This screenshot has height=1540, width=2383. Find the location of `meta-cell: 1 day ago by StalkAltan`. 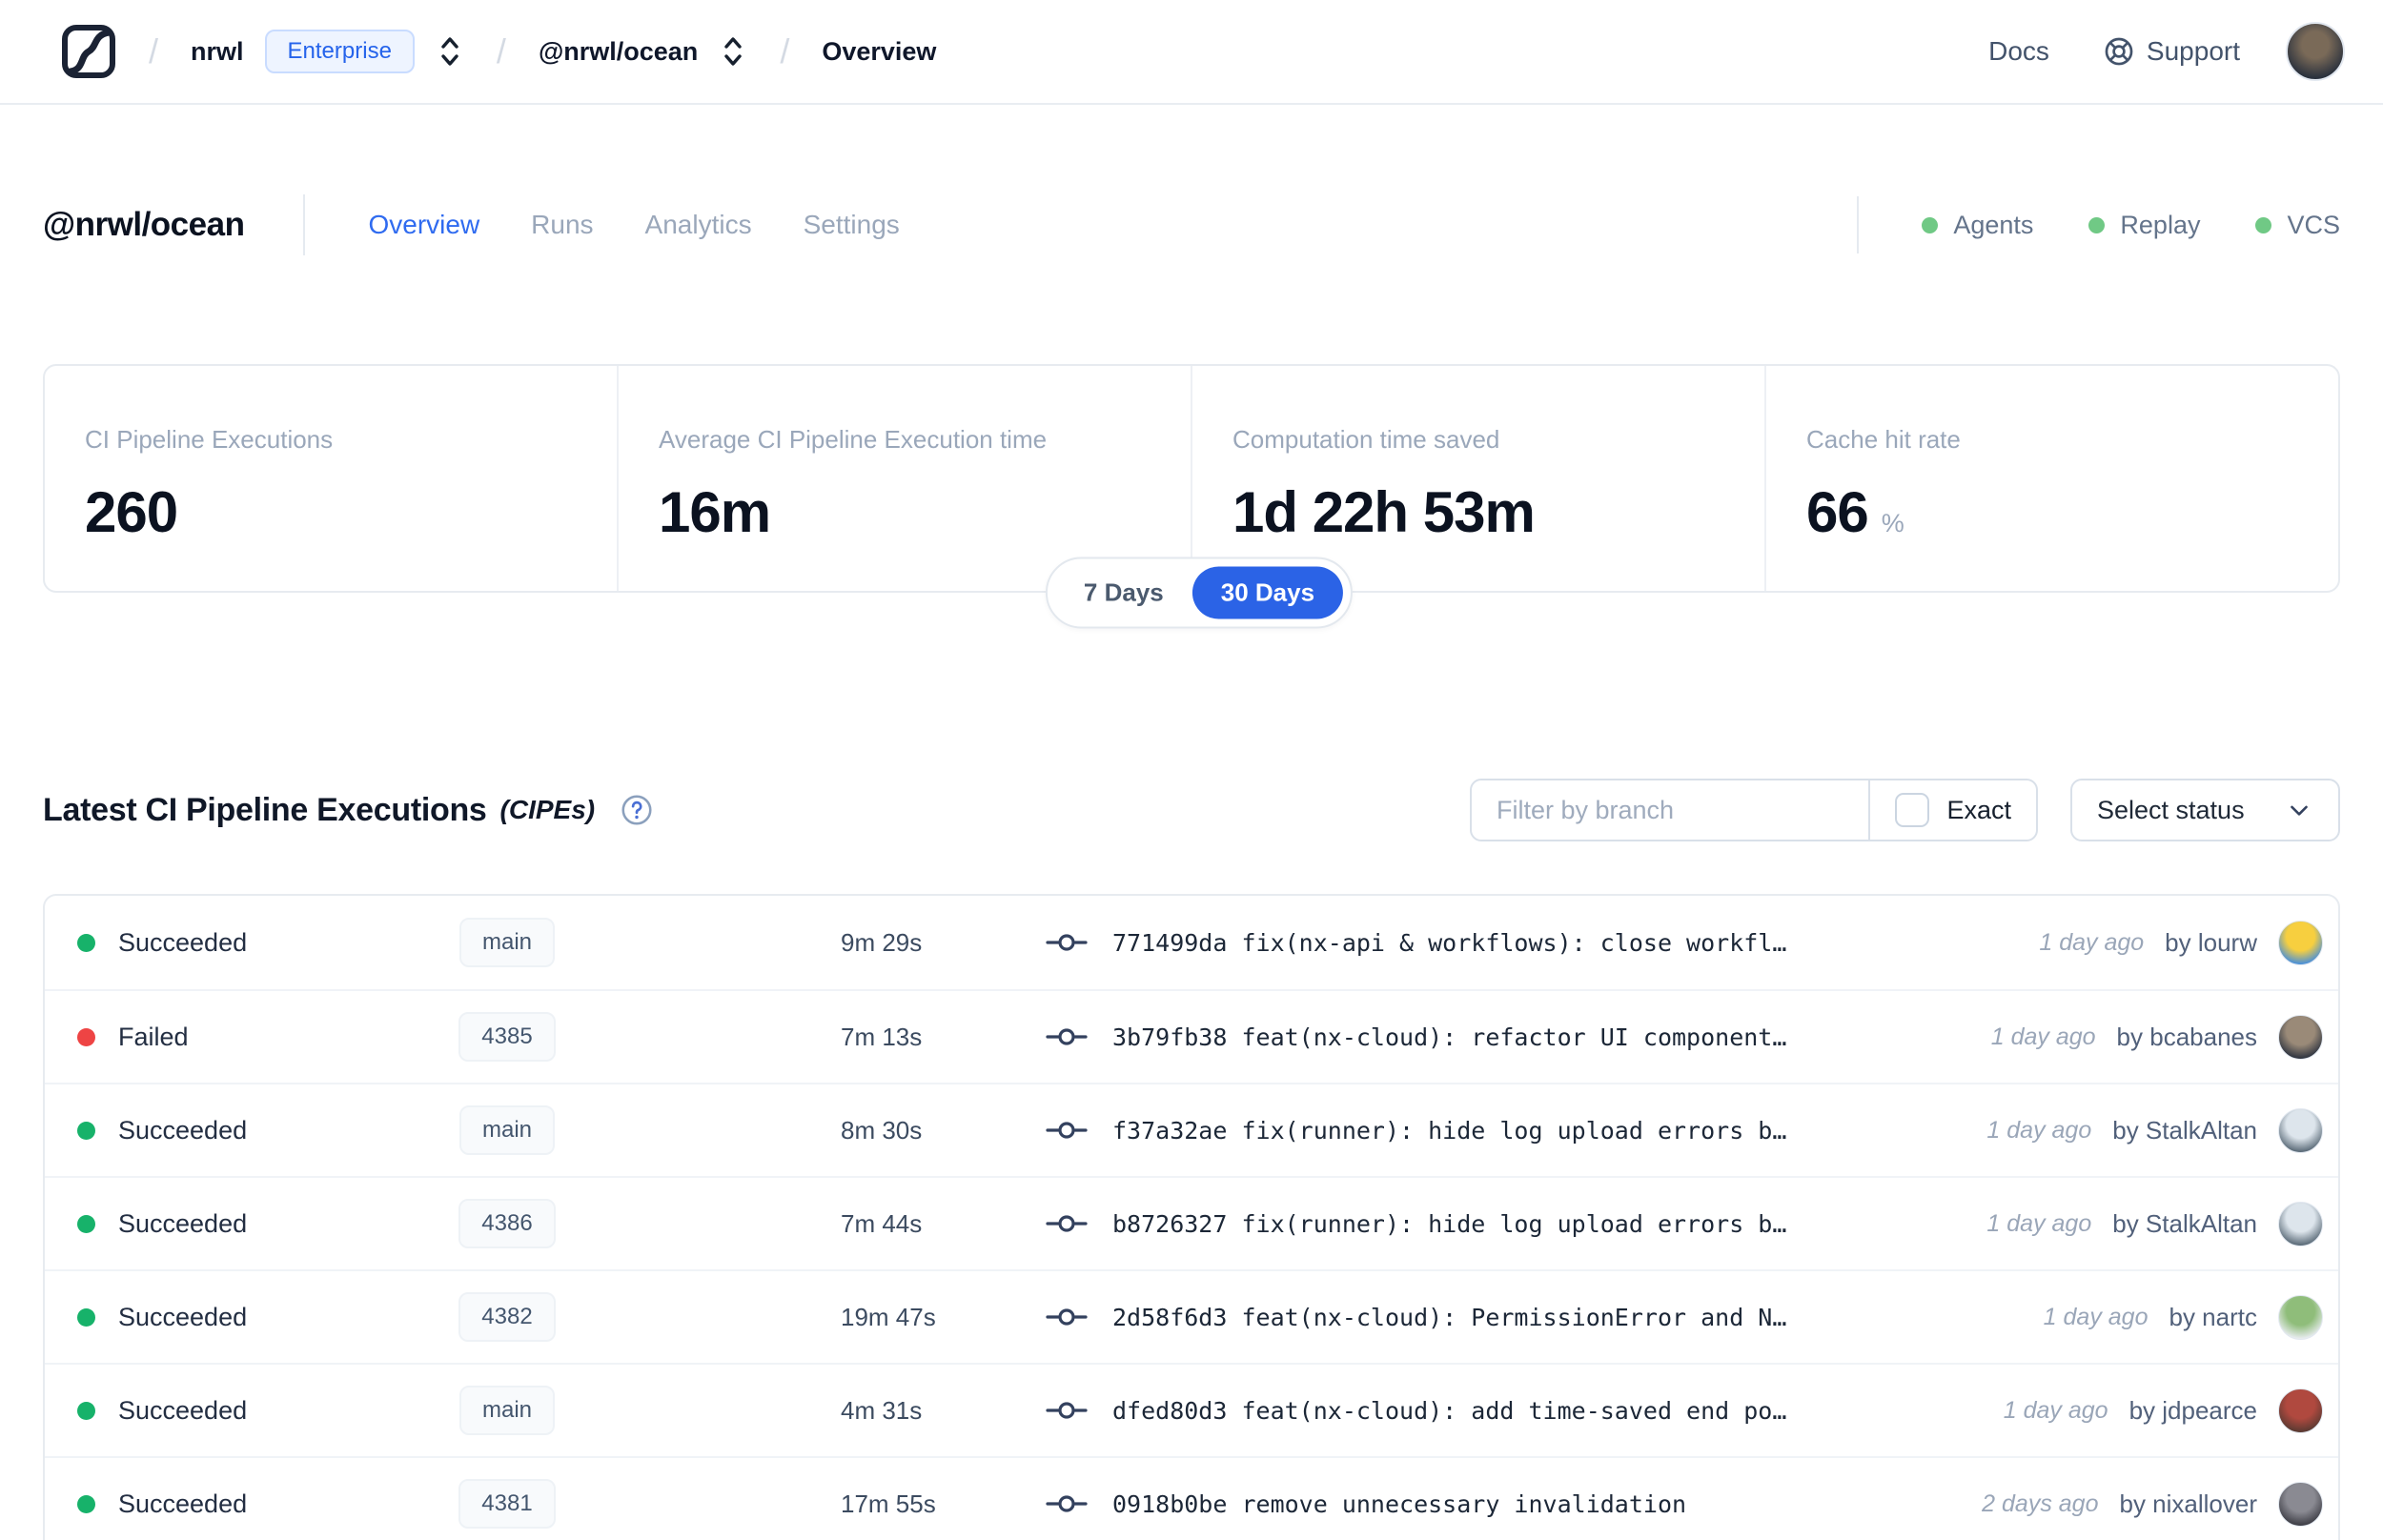

meta-cell: 1 day ago by StalkAltan is located at coordinates (2162, 1223).